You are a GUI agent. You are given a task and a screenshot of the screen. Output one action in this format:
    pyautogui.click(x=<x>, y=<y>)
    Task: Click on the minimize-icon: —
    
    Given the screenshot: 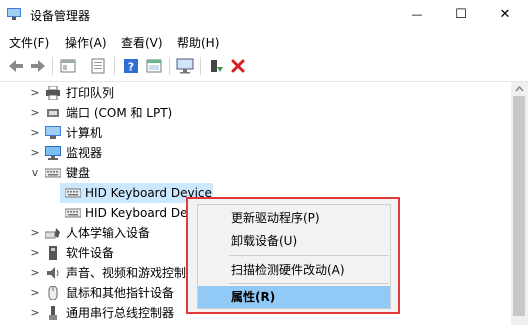 What is the action you would take?
    pyautogui.click(x=417, y=14)
    